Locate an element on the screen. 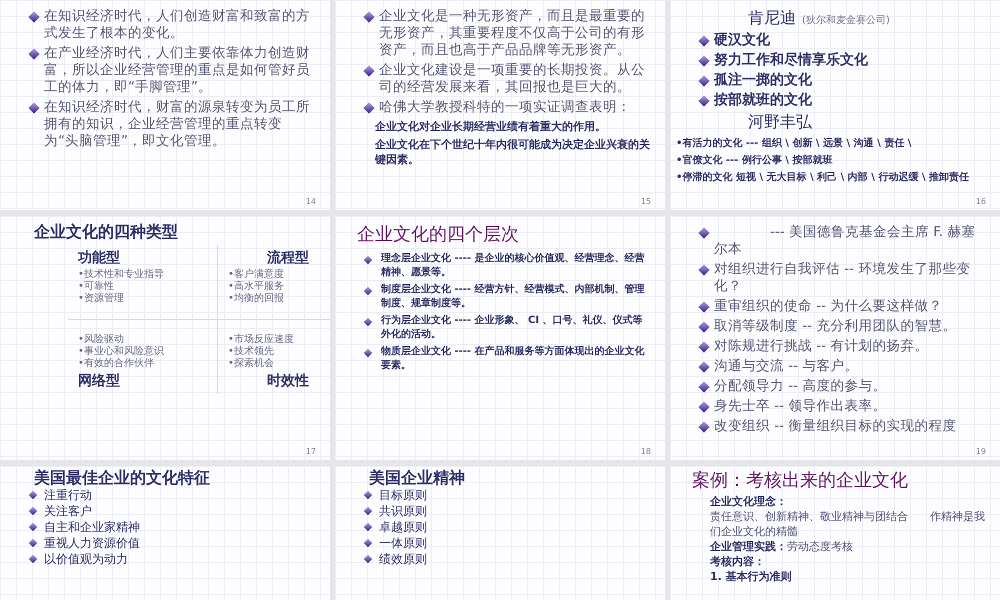 This screenshot has height=600, width=1000. slide-text: •均衡的回报 is located at coordinates (256, 299).